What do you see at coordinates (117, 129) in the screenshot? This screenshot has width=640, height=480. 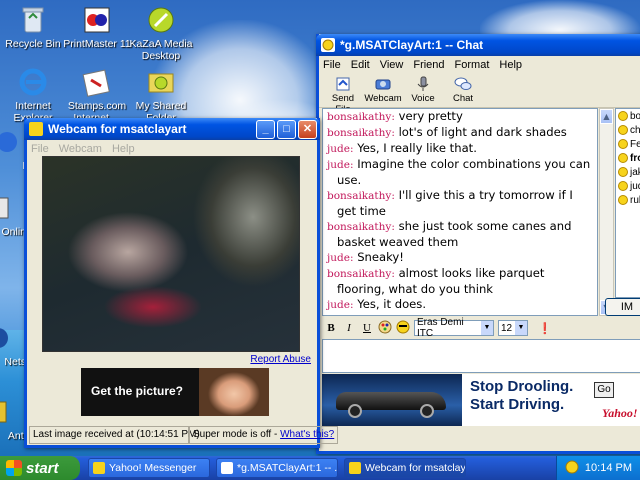 I see `webcam-window-title: Webcam for msatclayart` at bounding box center [117, 129].